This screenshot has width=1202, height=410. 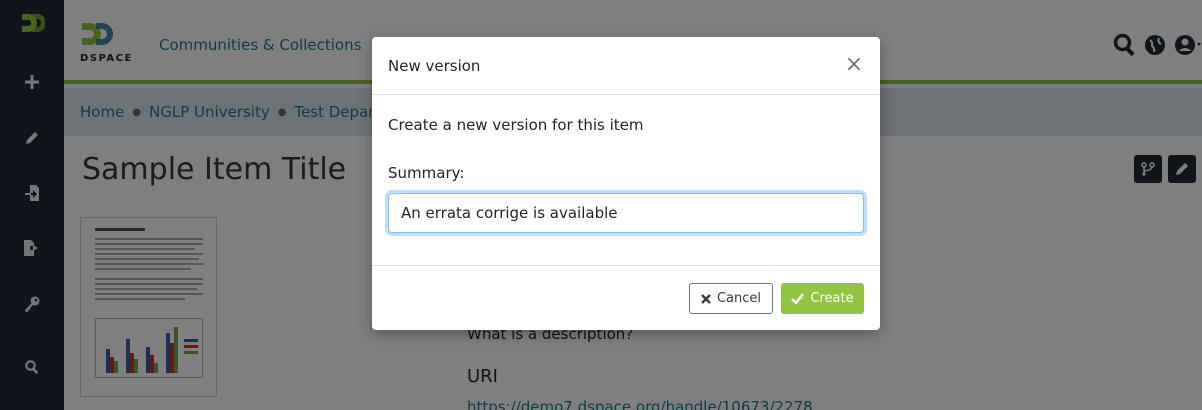 What do you see at coordinates (798, 298) in the screenshot?
I see `check-icon` at bounding box center [798, 298].